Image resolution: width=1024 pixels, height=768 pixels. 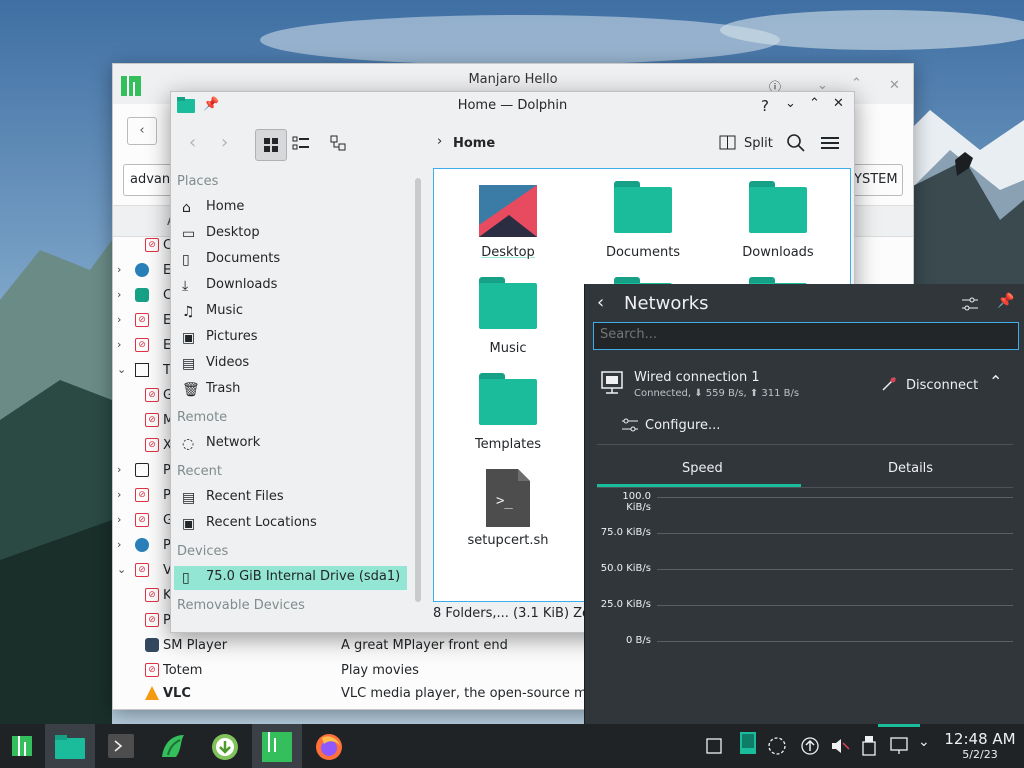 I want to click on file-item: Documents, so click(x=643, y=215).